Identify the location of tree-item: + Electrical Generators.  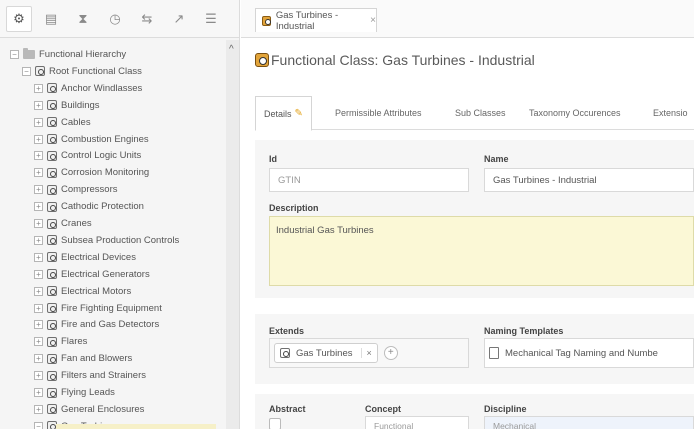
(92, 274).